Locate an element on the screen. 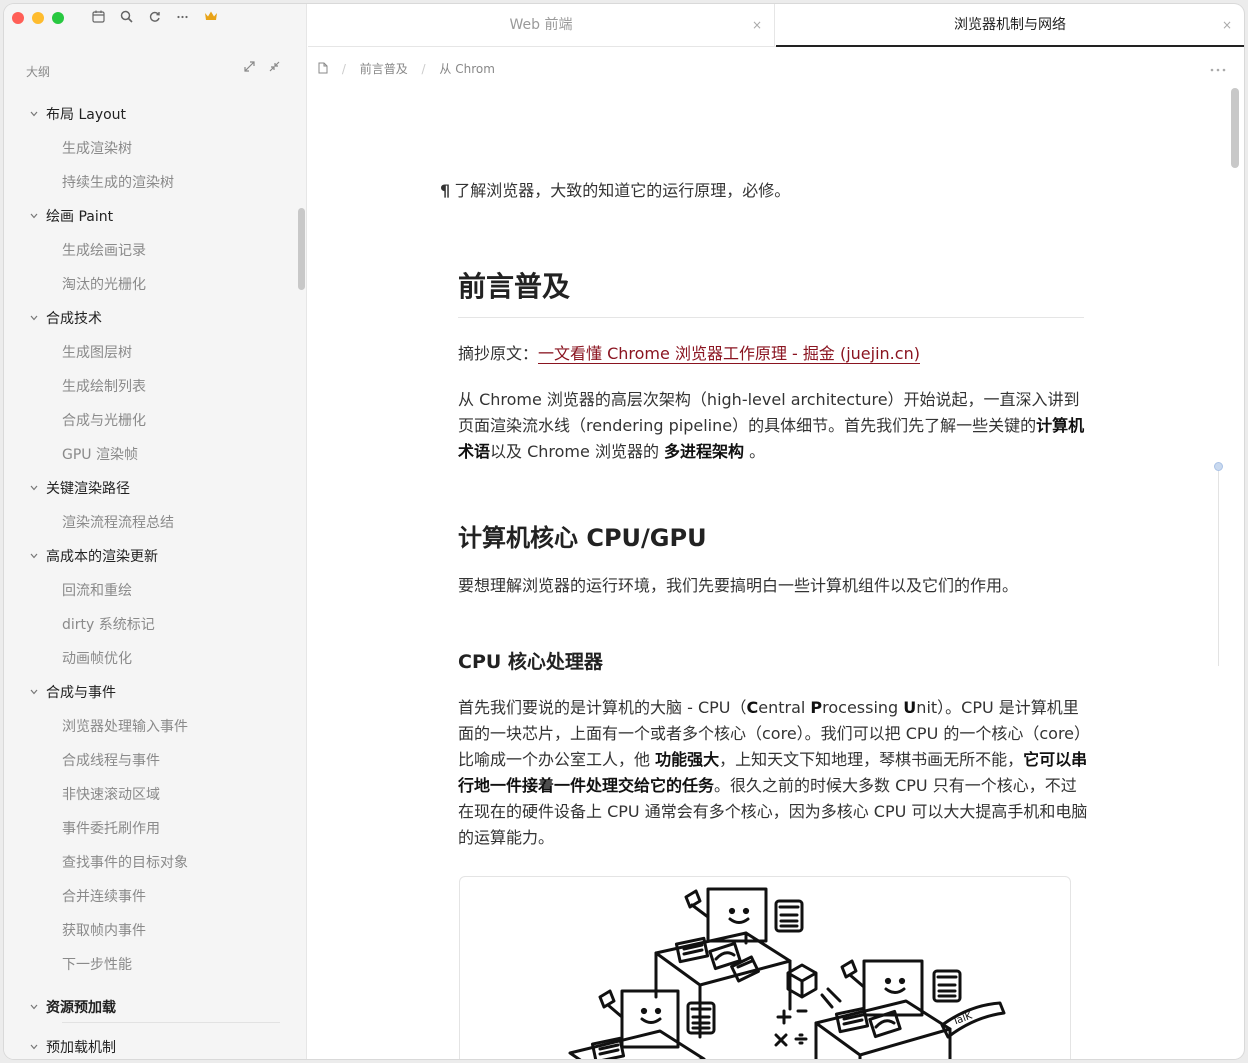 This screenshot has height=1063, width=1248. sidebar-item: 合成线程与事件 is located at coordinates (150, 761).